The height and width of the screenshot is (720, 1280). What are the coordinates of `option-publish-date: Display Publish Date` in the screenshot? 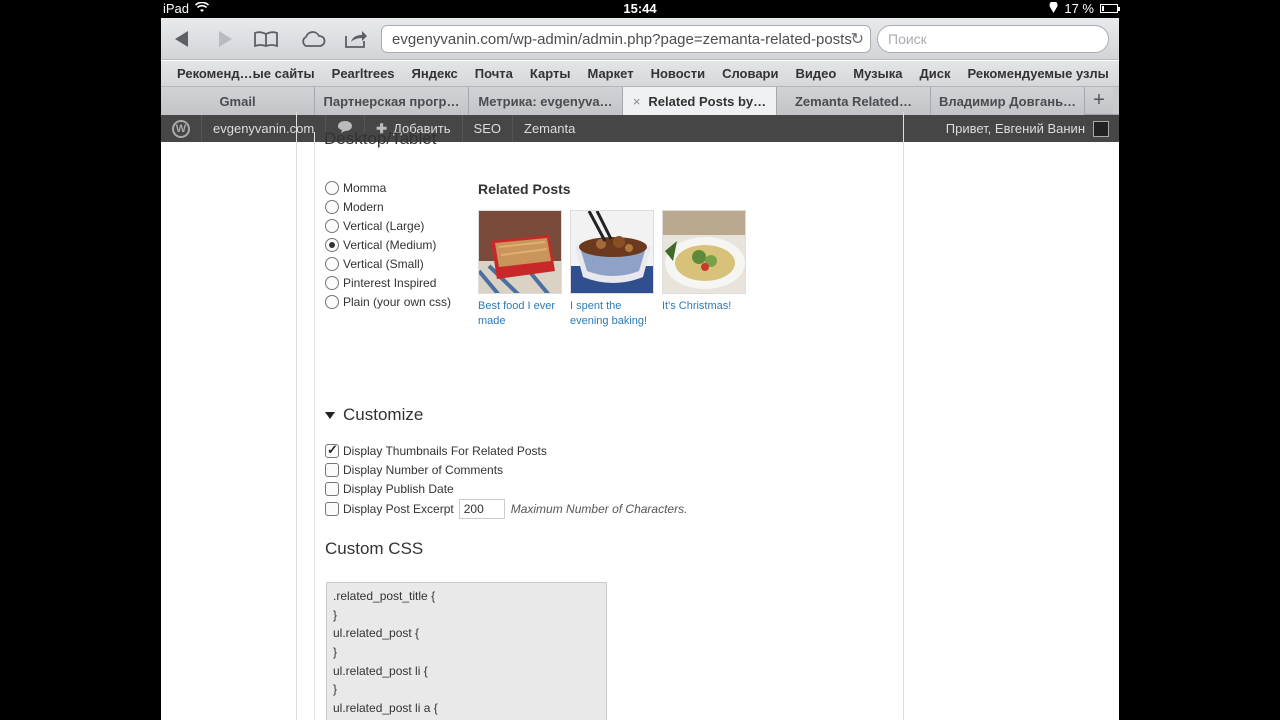 It's located at (506, 488).